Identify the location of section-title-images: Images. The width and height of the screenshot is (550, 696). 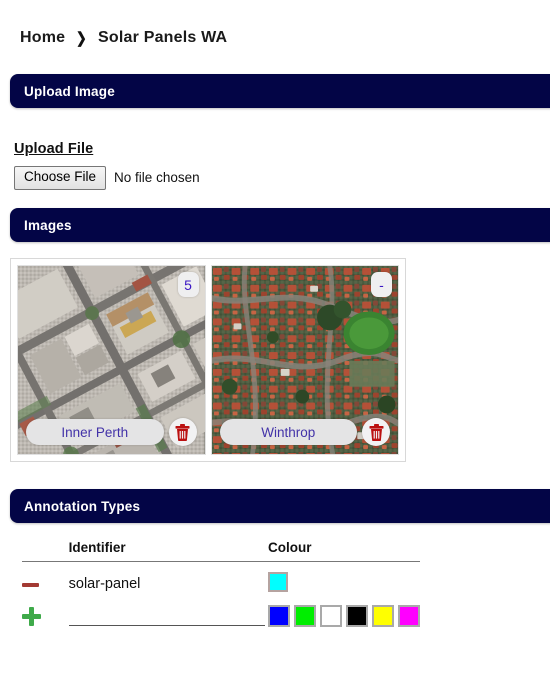
(48, 225).